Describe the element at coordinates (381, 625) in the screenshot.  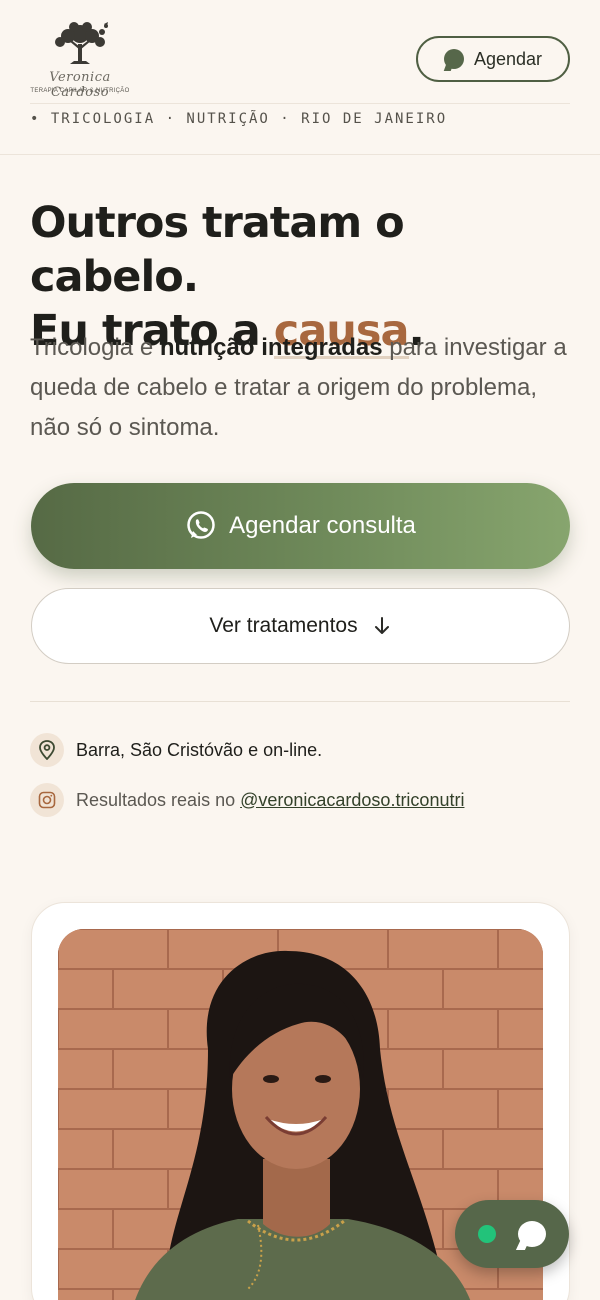
I see `arrow-down-icon` at that location.